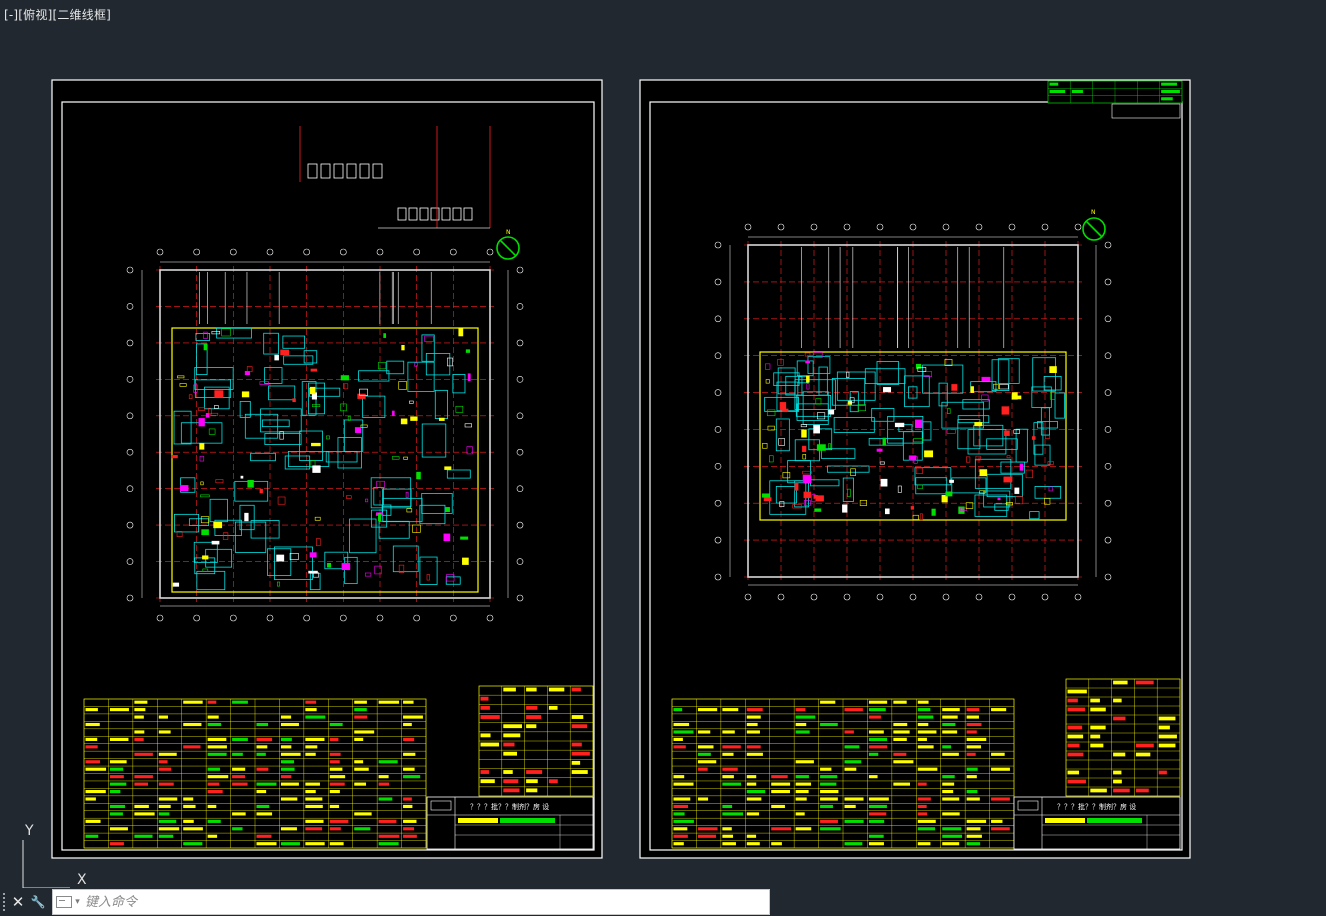 The image size is (1326, 916). What do you see at coordinates (68, 902) in the screenshot?
I see `command-history-icon: ▾` at bounding box center [68, 902].